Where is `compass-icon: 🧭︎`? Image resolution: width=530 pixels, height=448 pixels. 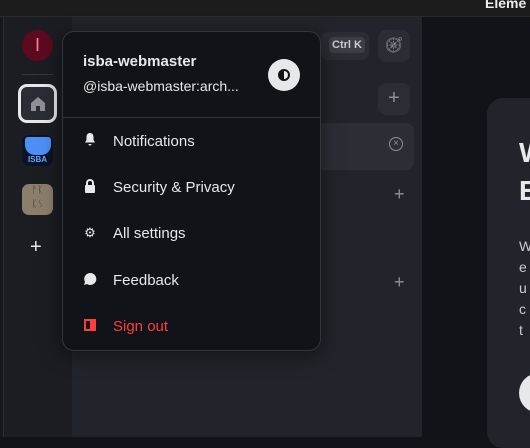 compass-icon: 🧭︎ is located at coordinates (394, 45).